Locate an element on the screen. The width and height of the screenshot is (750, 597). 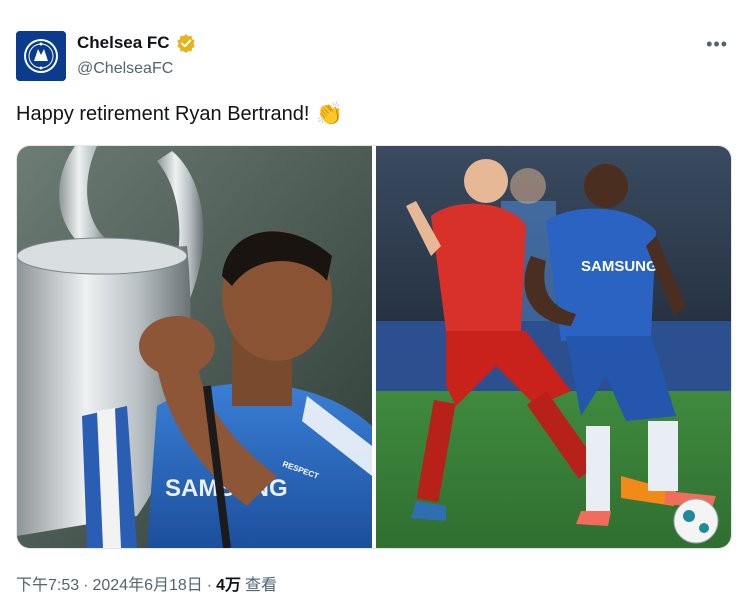
views-count: 4万 is located at coordinates (229, 585).